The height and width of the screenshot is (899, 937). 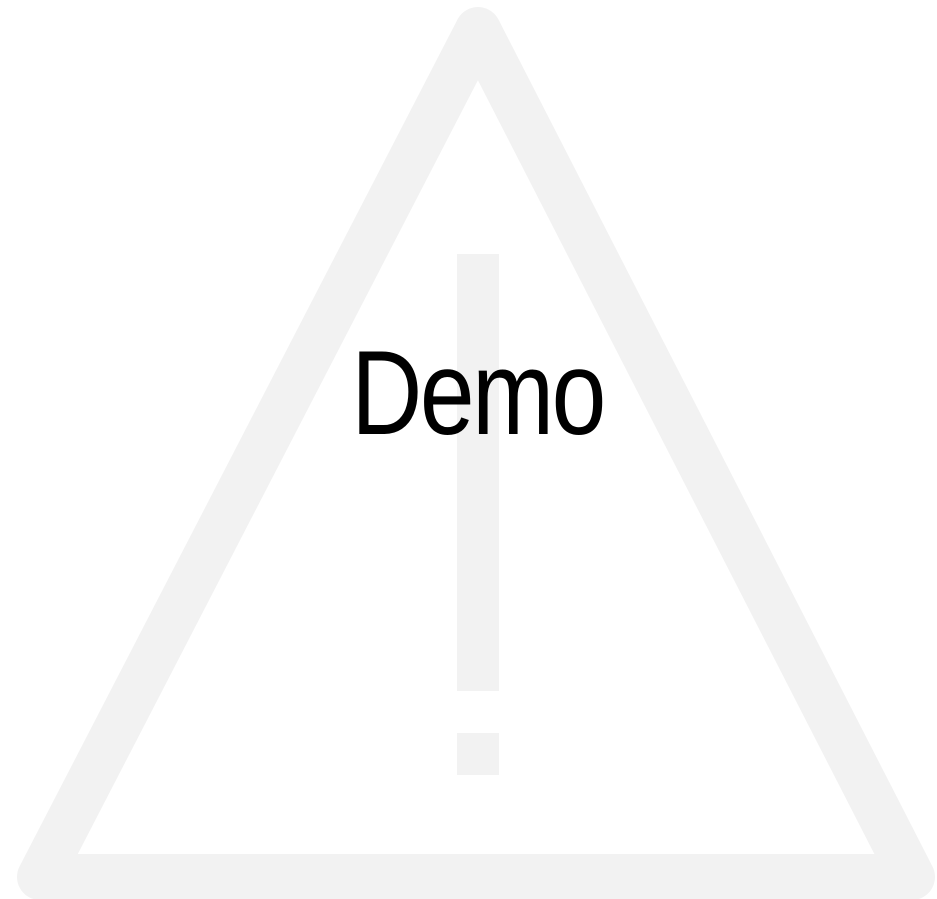 What do you see at coordinates (478, 393) in the screenshot?
I see `demo-label: Demo` at bounding box center [478, 393].